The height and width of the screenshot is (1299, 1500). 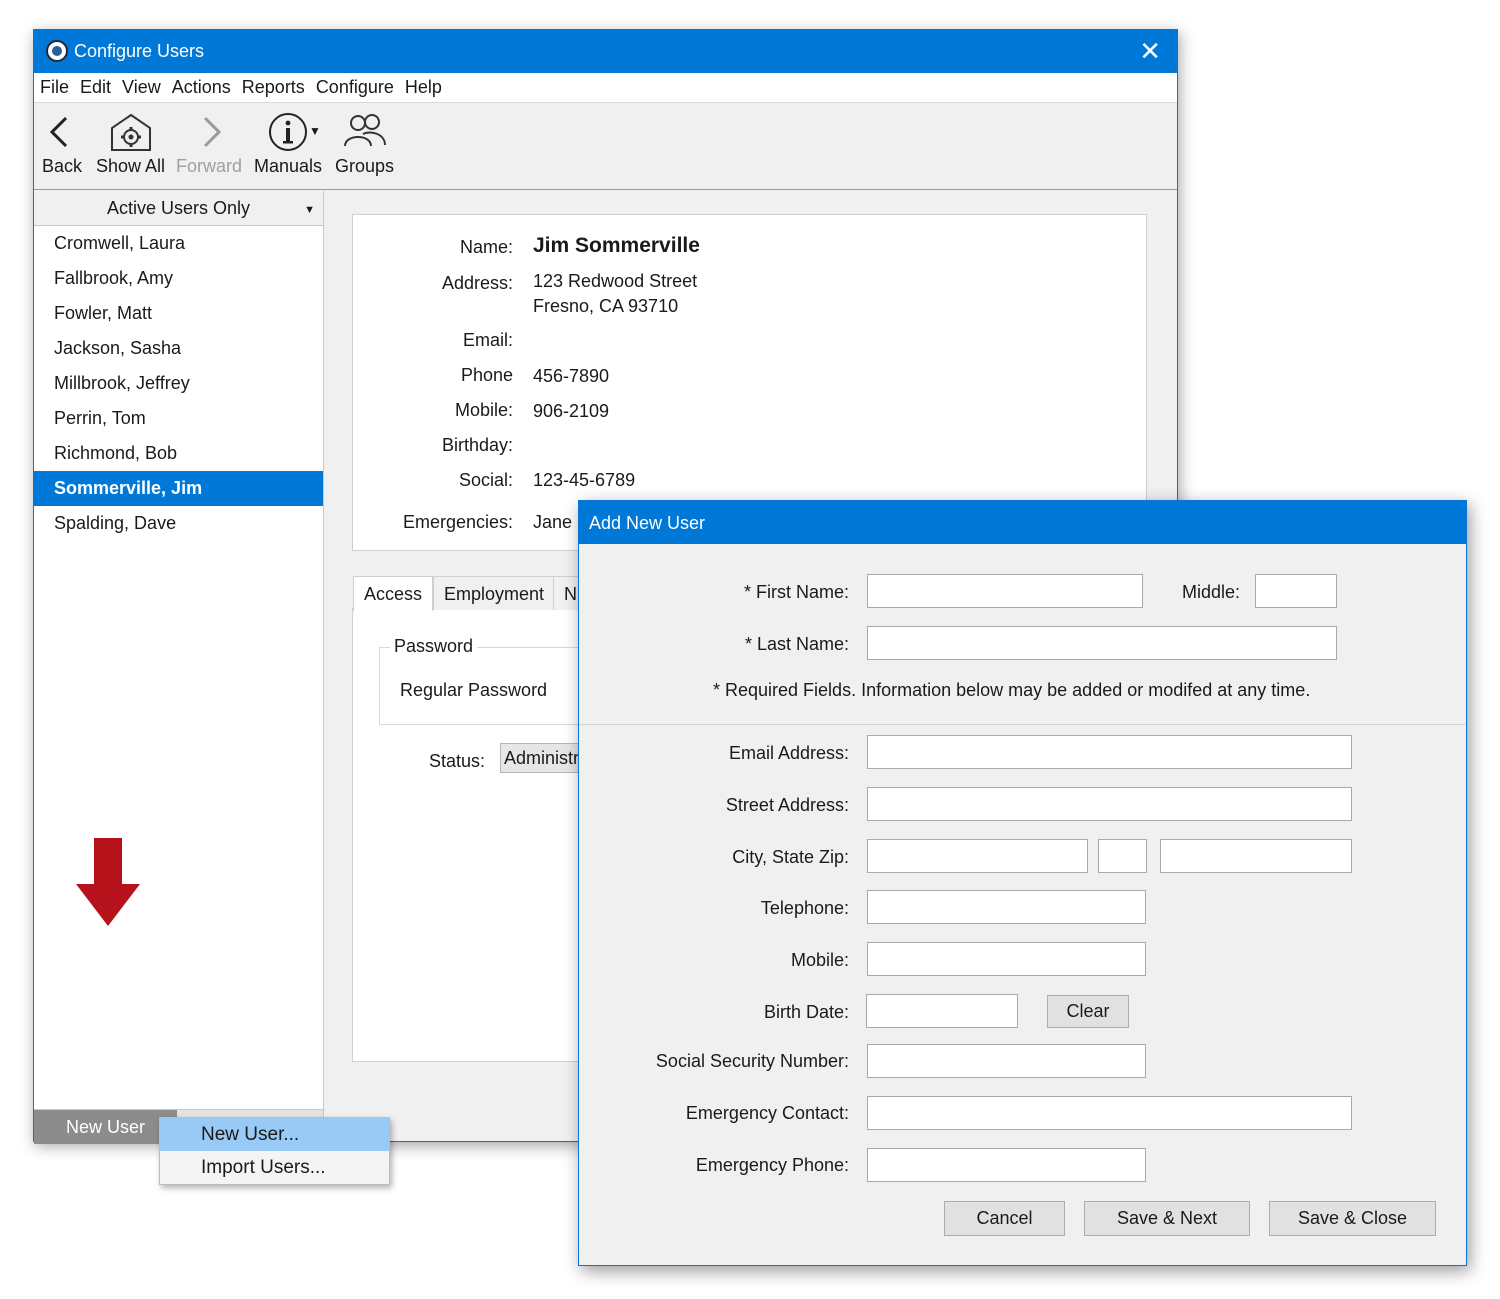 What do you see at coordinates (141, 87) in the screenshot?
I see `menu-view: View` at bounding box center [141, 87].